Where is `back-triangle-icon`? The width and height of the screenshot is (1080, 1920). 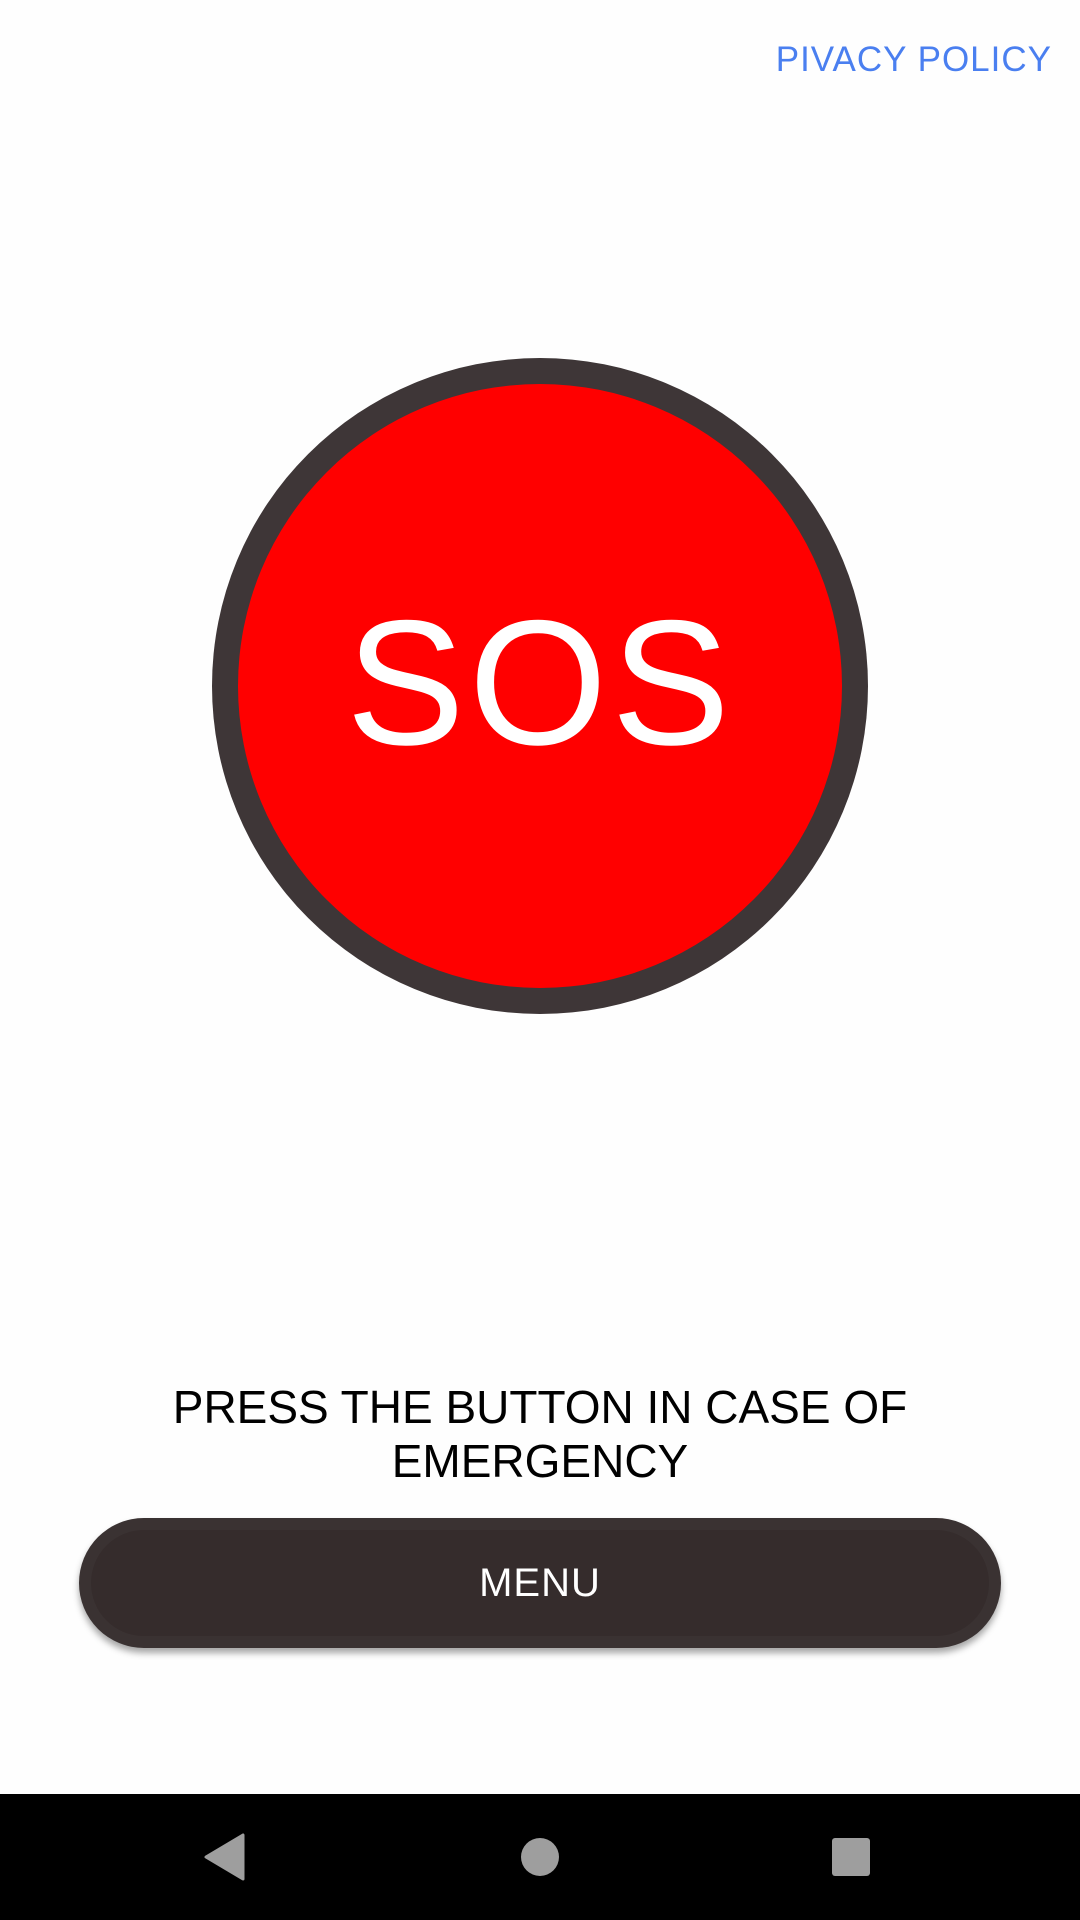 back-triangle-icon is located at coordinates (224, 1857).